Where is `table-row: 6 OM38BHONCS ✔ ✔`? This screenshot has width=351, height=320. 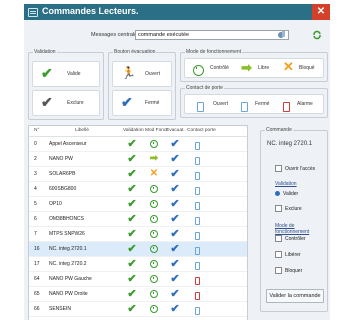 table-row: 6 OM38BHONCS ✔ ✔ is located at coordinates (138, 219).